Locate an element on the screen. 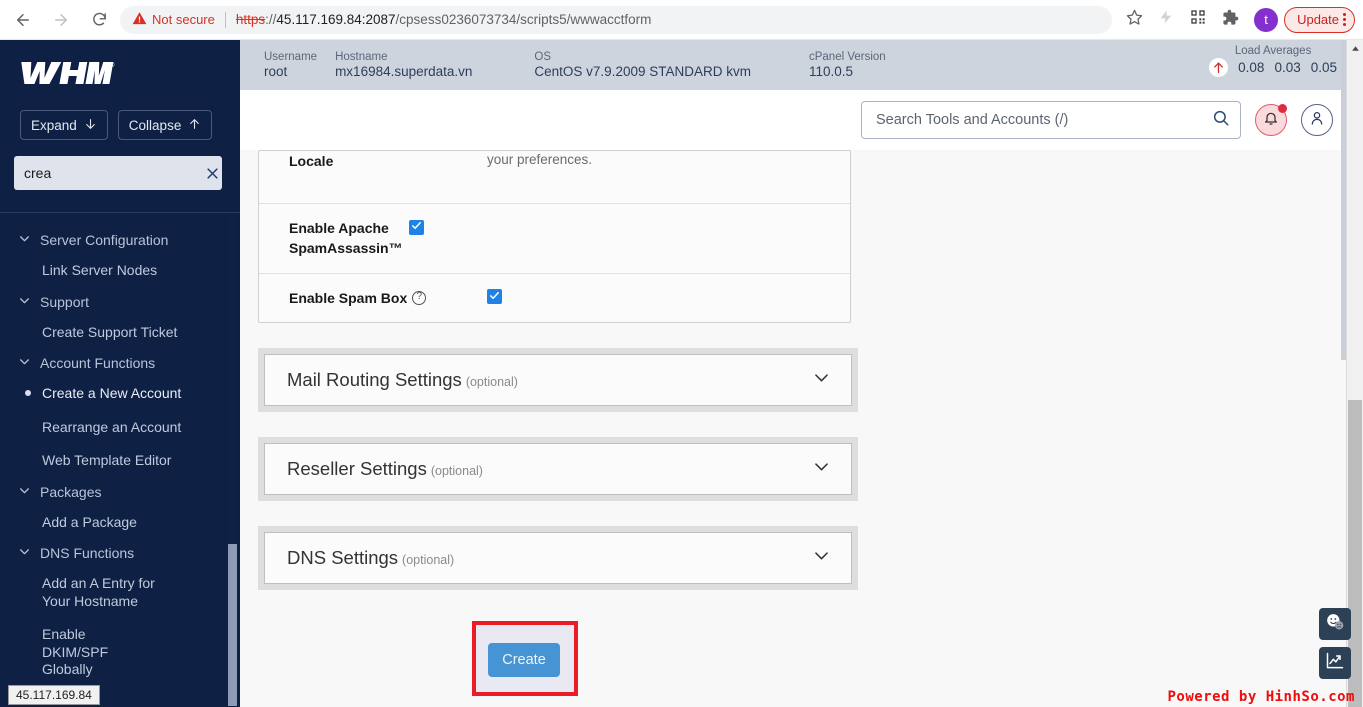 The image size is (1363, 707). sidebar-search-box is located at coordinates (118, 173).